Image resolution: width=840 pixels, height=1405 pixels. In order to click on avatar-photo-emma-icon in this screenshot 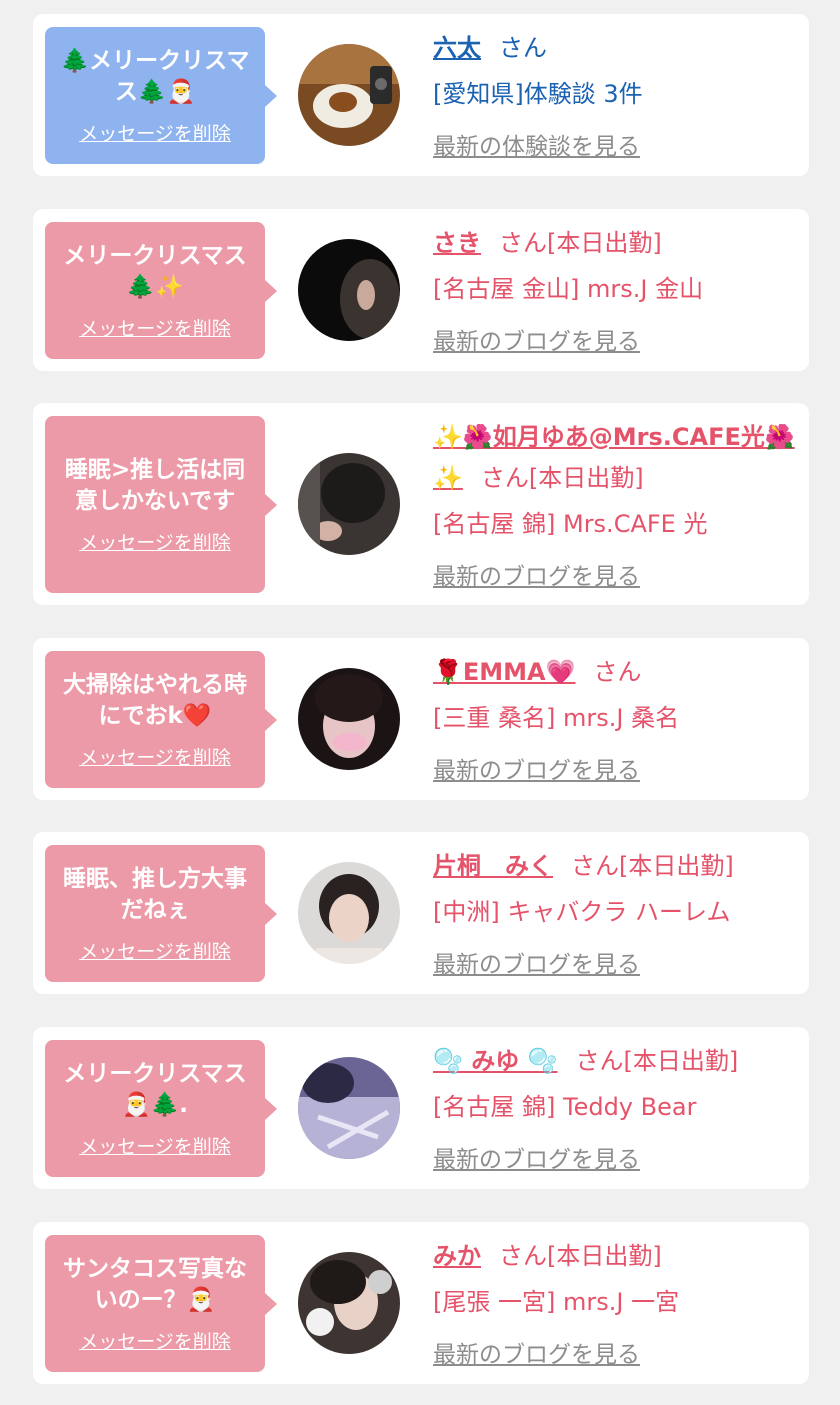, I will do `click(349, 719)`.